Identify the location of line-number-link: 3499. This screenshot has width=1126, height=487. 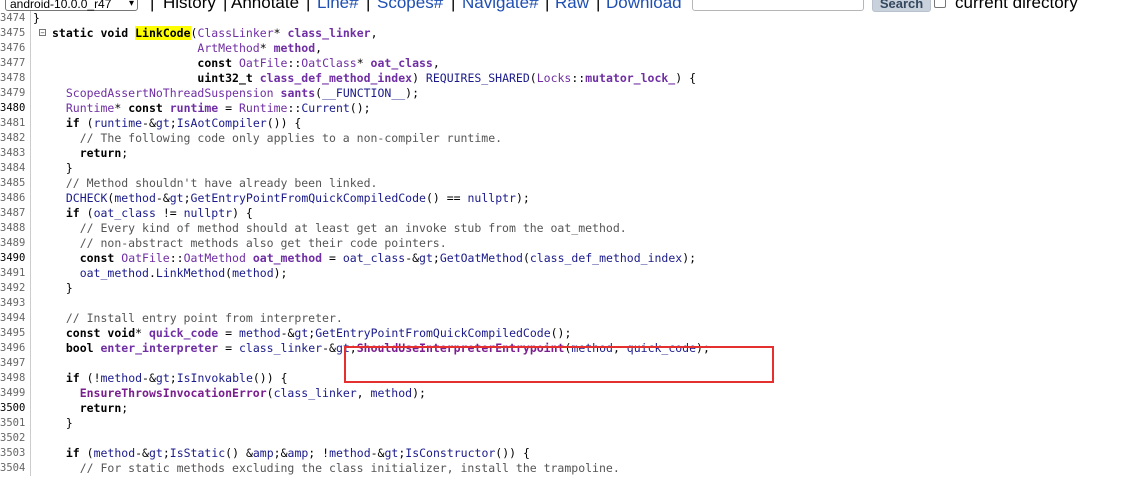
(15, 393).